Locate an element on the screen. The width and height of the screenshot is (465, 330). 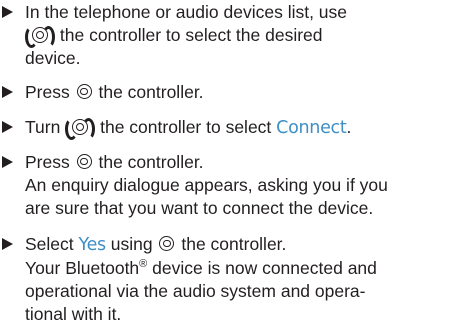
step-4-text: the controller. is located at coordinates (151, 162).